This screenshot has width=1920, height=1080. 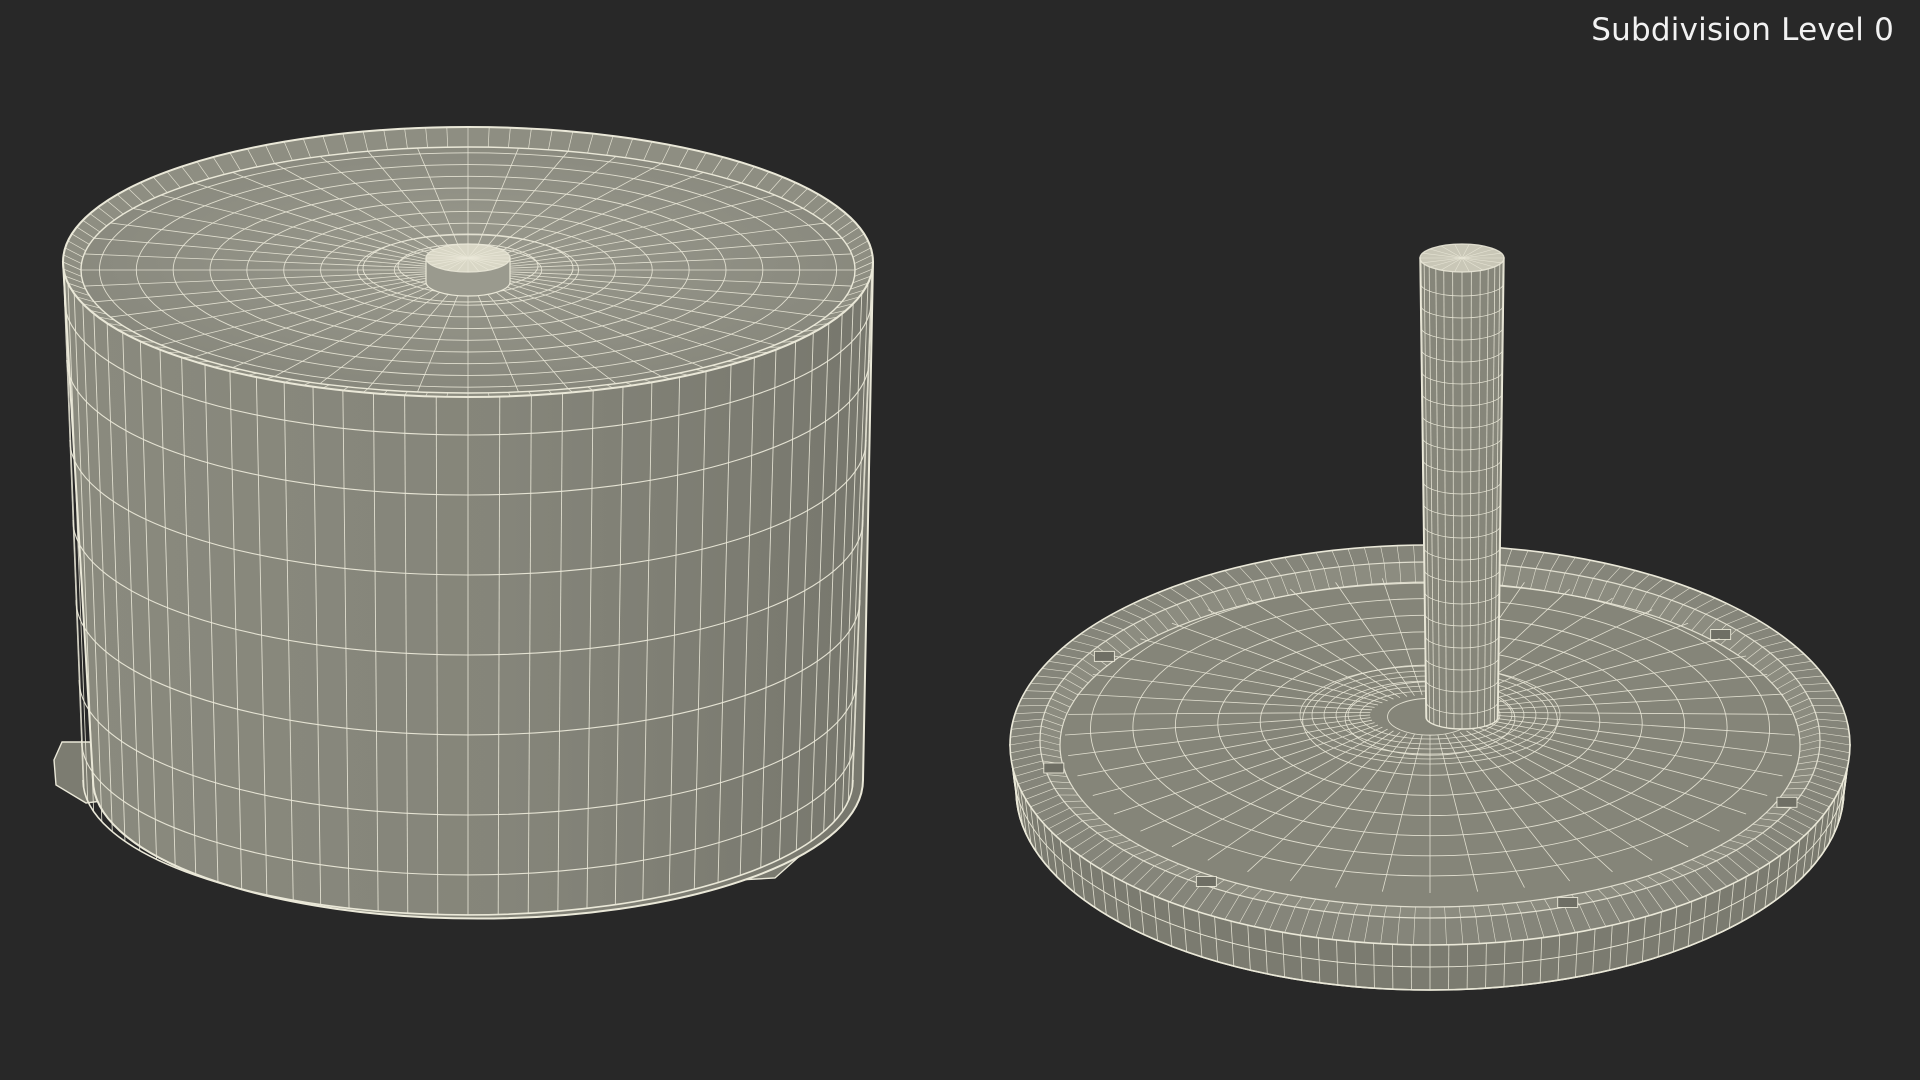 I want to click on subdivision-level-label: Subdivision Level 0, so click(x=1742, y=30).